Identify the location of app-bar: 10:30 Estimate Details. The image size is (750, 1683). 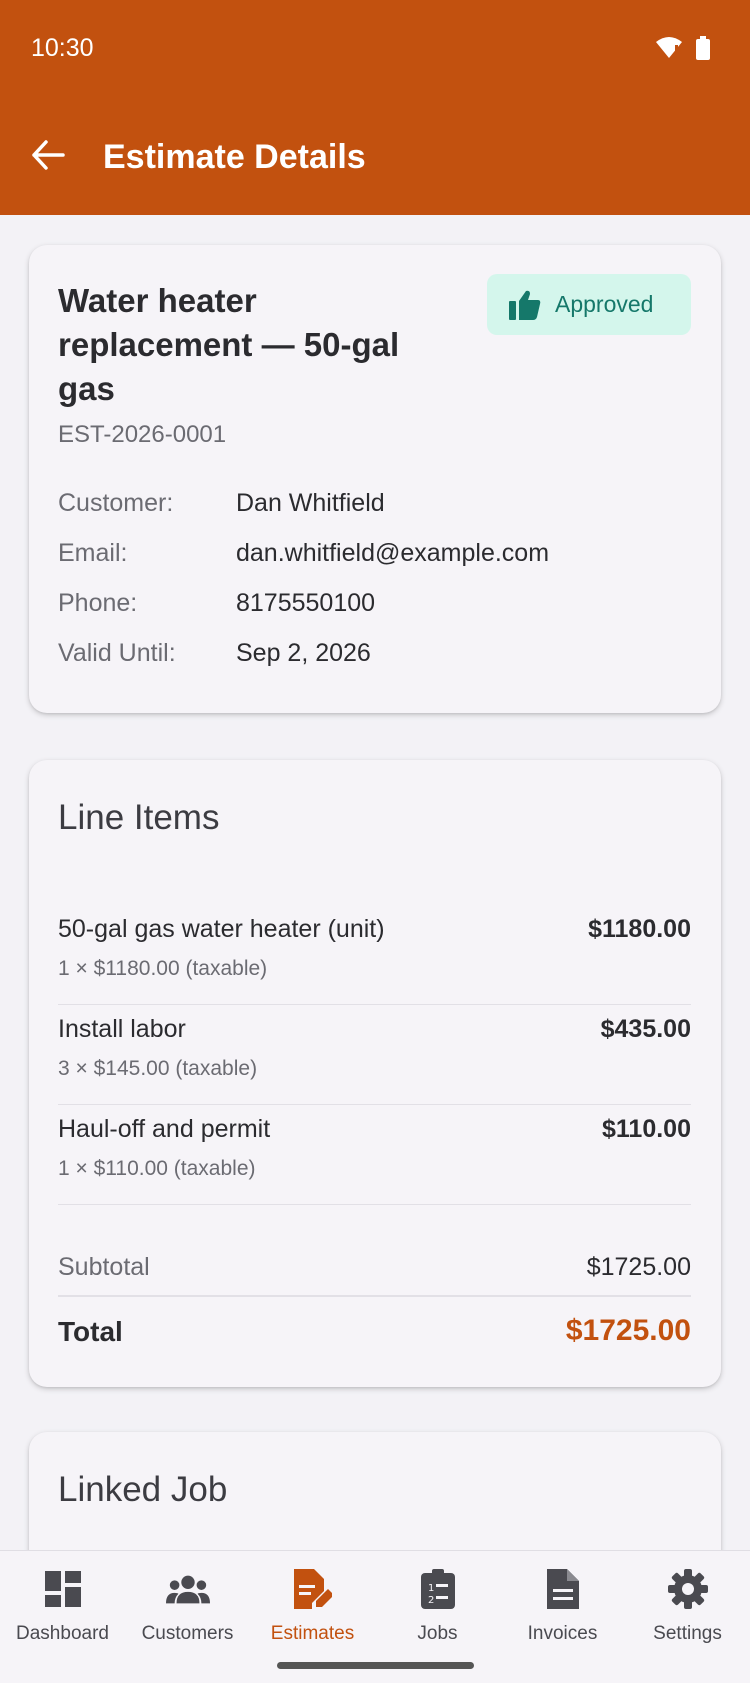
(375, 107).